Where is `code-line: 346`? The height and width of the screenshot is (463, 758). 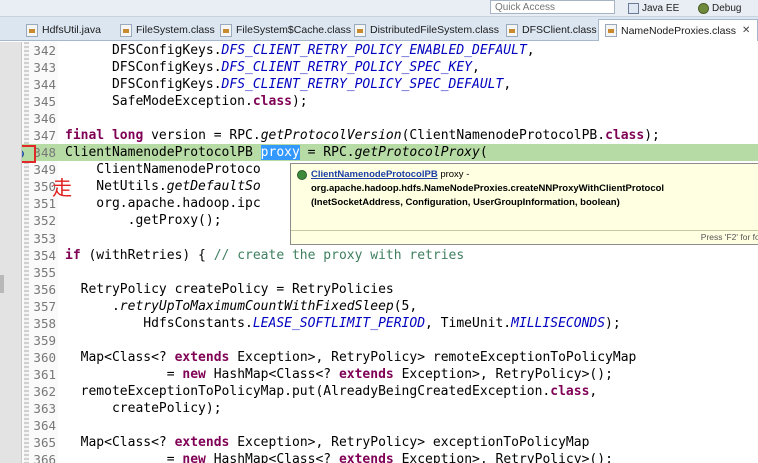 code-line: 346 is located at coordinates (390, 118).